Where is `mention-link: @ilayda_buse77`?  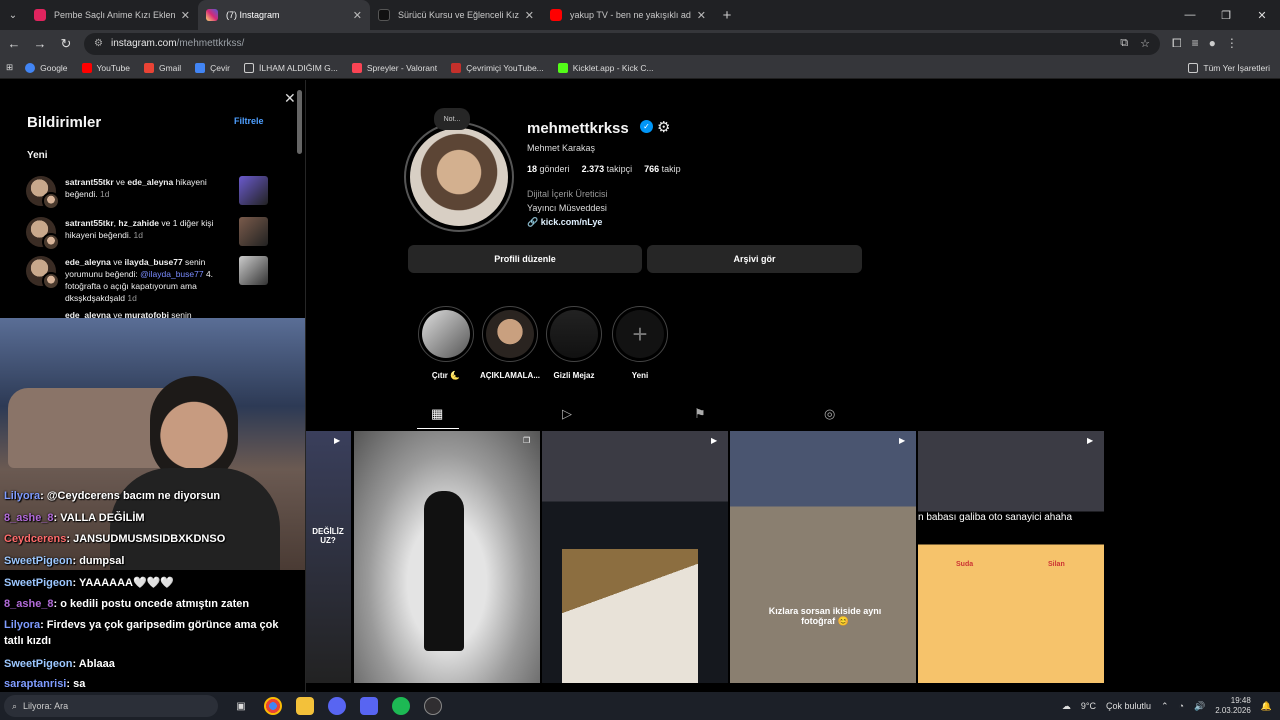
mention-link: @ilayda_buse77 is located at coordinates (171, 274).